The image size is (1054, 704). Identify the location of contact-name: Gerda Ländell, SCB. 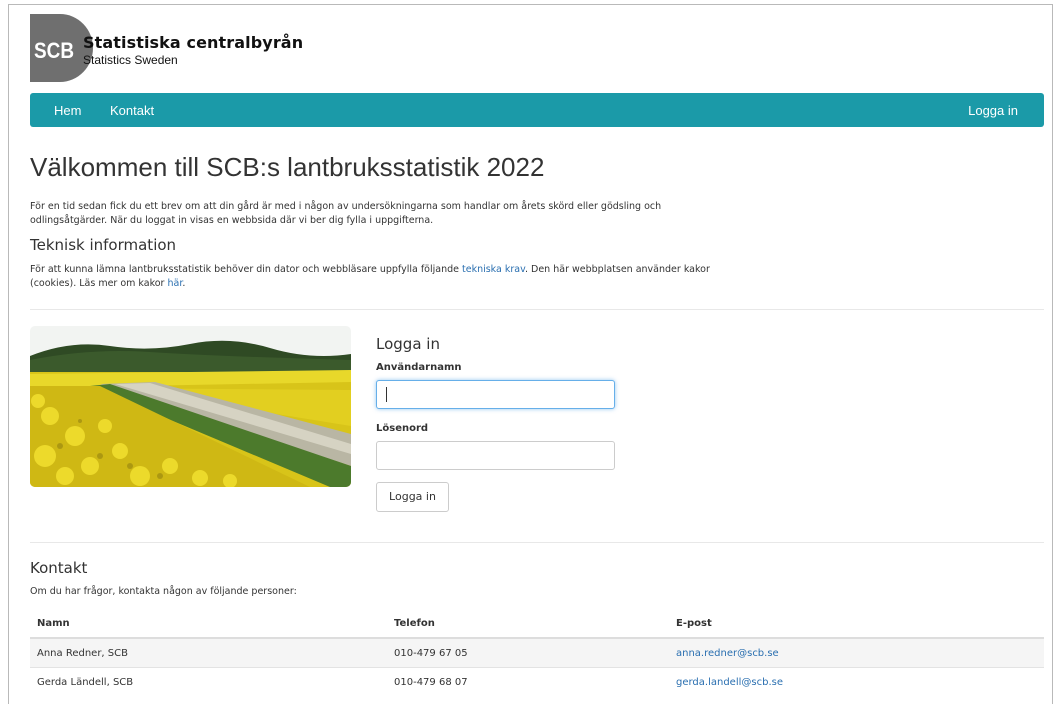
(208, 681).